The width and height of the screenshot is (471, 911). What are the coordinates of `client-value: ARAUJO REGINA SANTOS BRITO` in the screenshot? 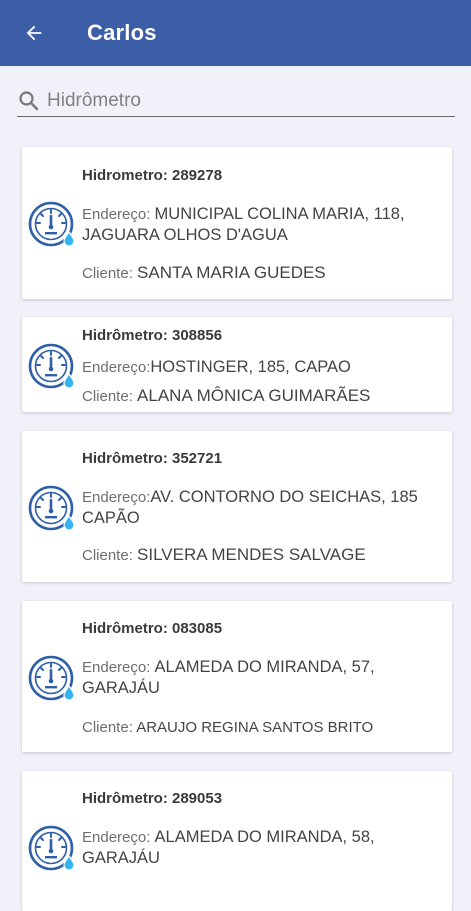 It's located at (255, 727).